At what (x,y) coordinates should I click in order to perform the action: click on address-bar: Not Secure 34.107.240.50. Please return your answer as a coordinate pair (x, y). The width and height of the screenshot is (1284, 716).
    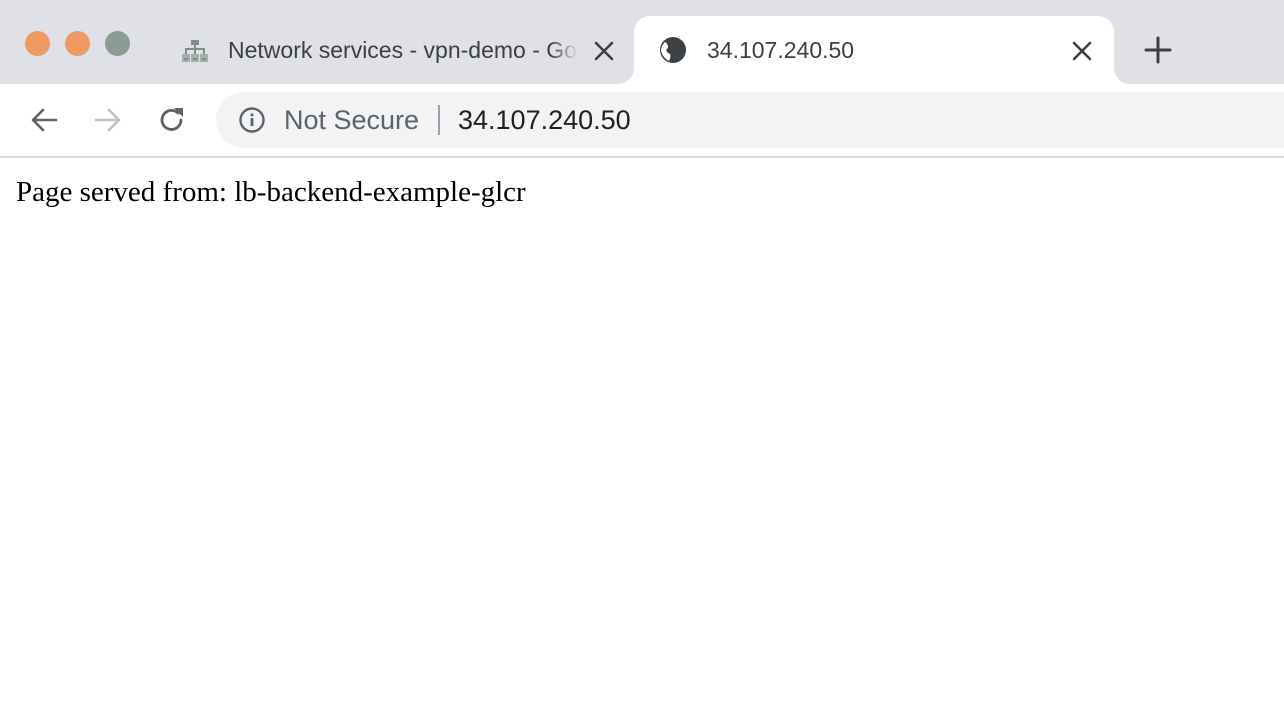
    Looking at the image, I should click on (750, 120).